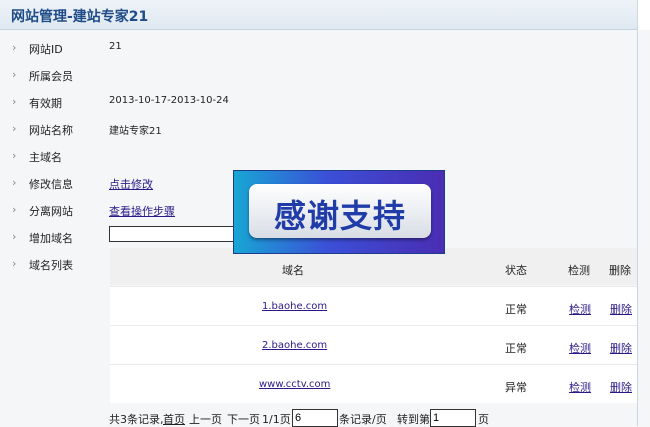 The width and height of the screenshot is (650, 427). I want to click on per-page-input, so click(315, 418).